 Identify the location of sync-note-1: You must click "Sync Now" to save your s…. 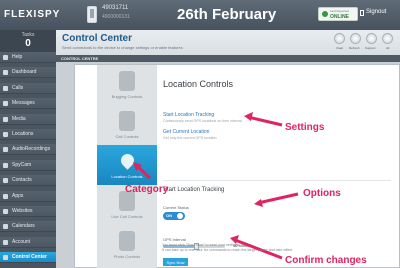
(200, 245).